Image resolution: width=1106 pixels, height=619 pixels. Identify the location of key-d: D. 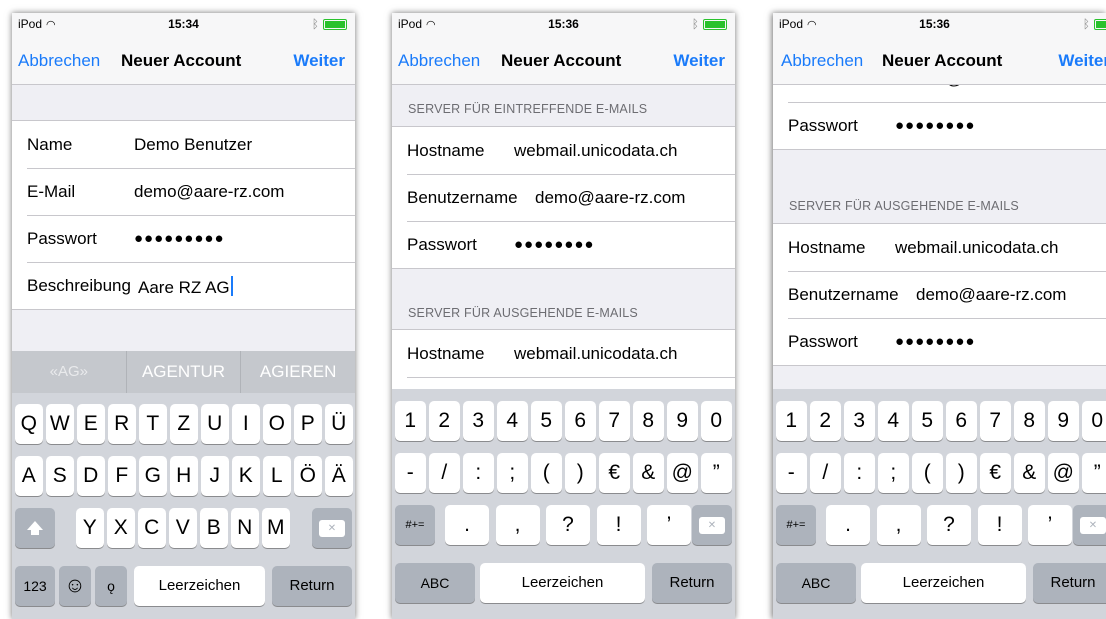
(91, 476).